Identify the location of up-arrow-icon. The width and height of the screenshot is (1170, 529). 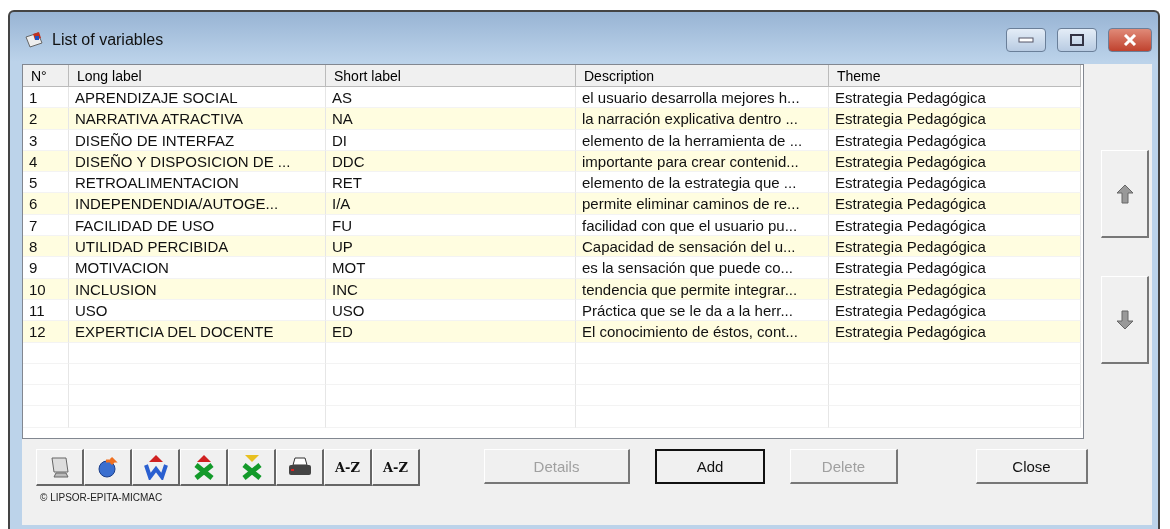
(1124, 193).